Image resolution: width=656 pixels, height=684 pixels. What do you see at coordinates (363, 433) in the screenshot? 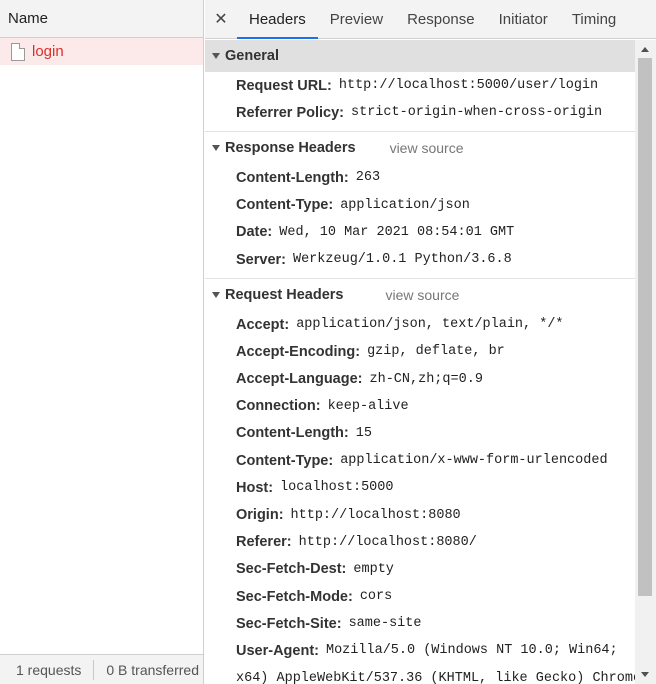
I see `header-value: 15` at bounding box center [363, 433].